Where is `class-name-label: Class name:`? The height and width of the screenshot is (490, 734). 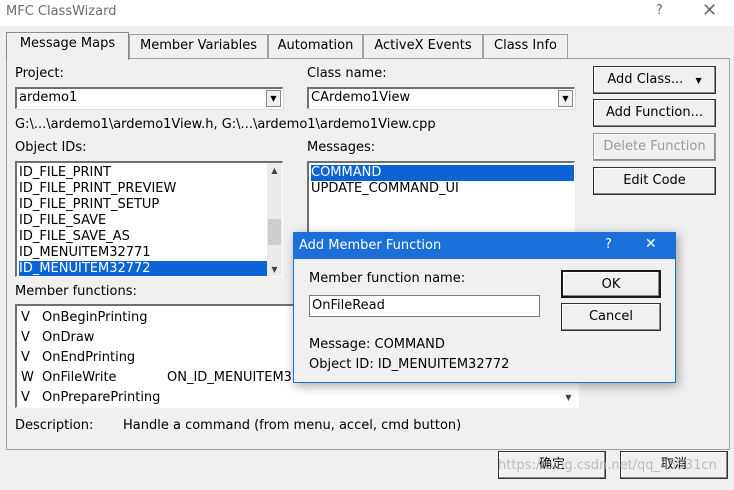 class-name-label: Class name: is located at coordinates (347, 73).